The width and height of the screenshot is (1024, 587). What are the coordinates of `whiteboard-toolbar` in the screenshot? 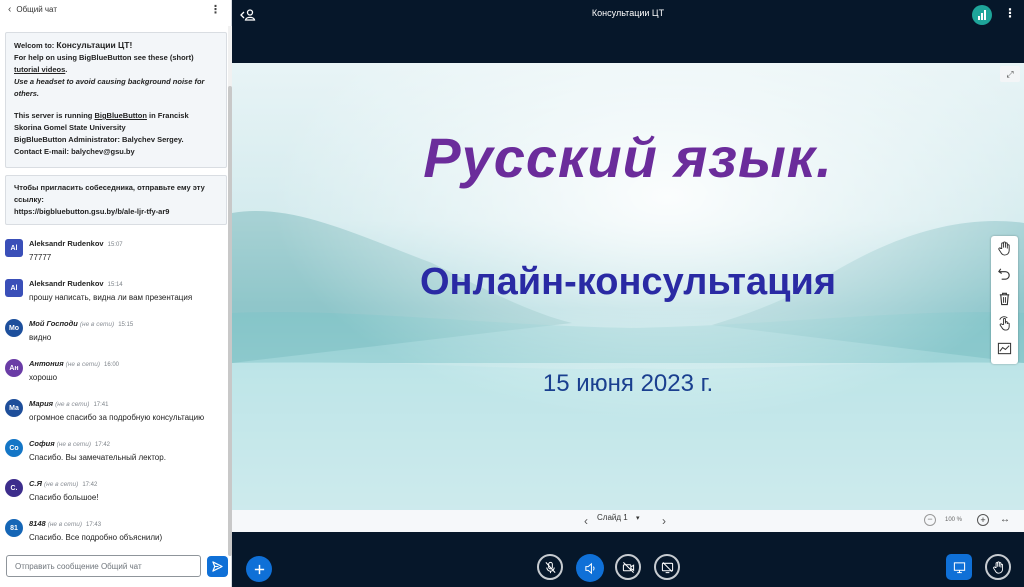 It's located at (1004, 300).